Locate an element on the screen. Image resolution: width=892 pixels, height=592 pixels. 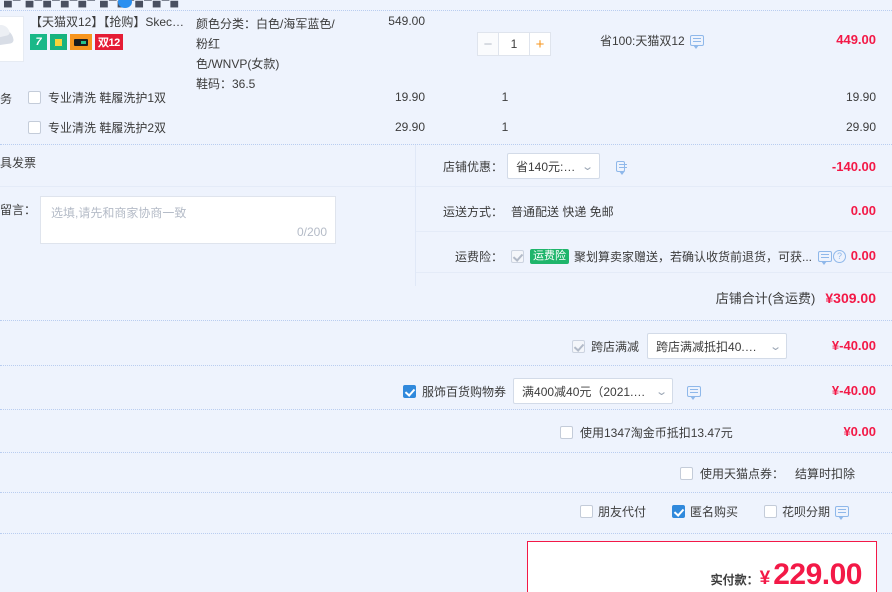
service-section-label: 服务 is located at coordinates (6, 99).